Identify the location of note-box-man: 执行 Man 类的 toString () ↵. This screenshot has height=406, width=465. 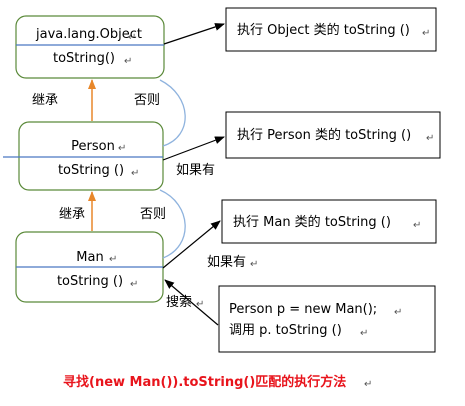
(329, 221).